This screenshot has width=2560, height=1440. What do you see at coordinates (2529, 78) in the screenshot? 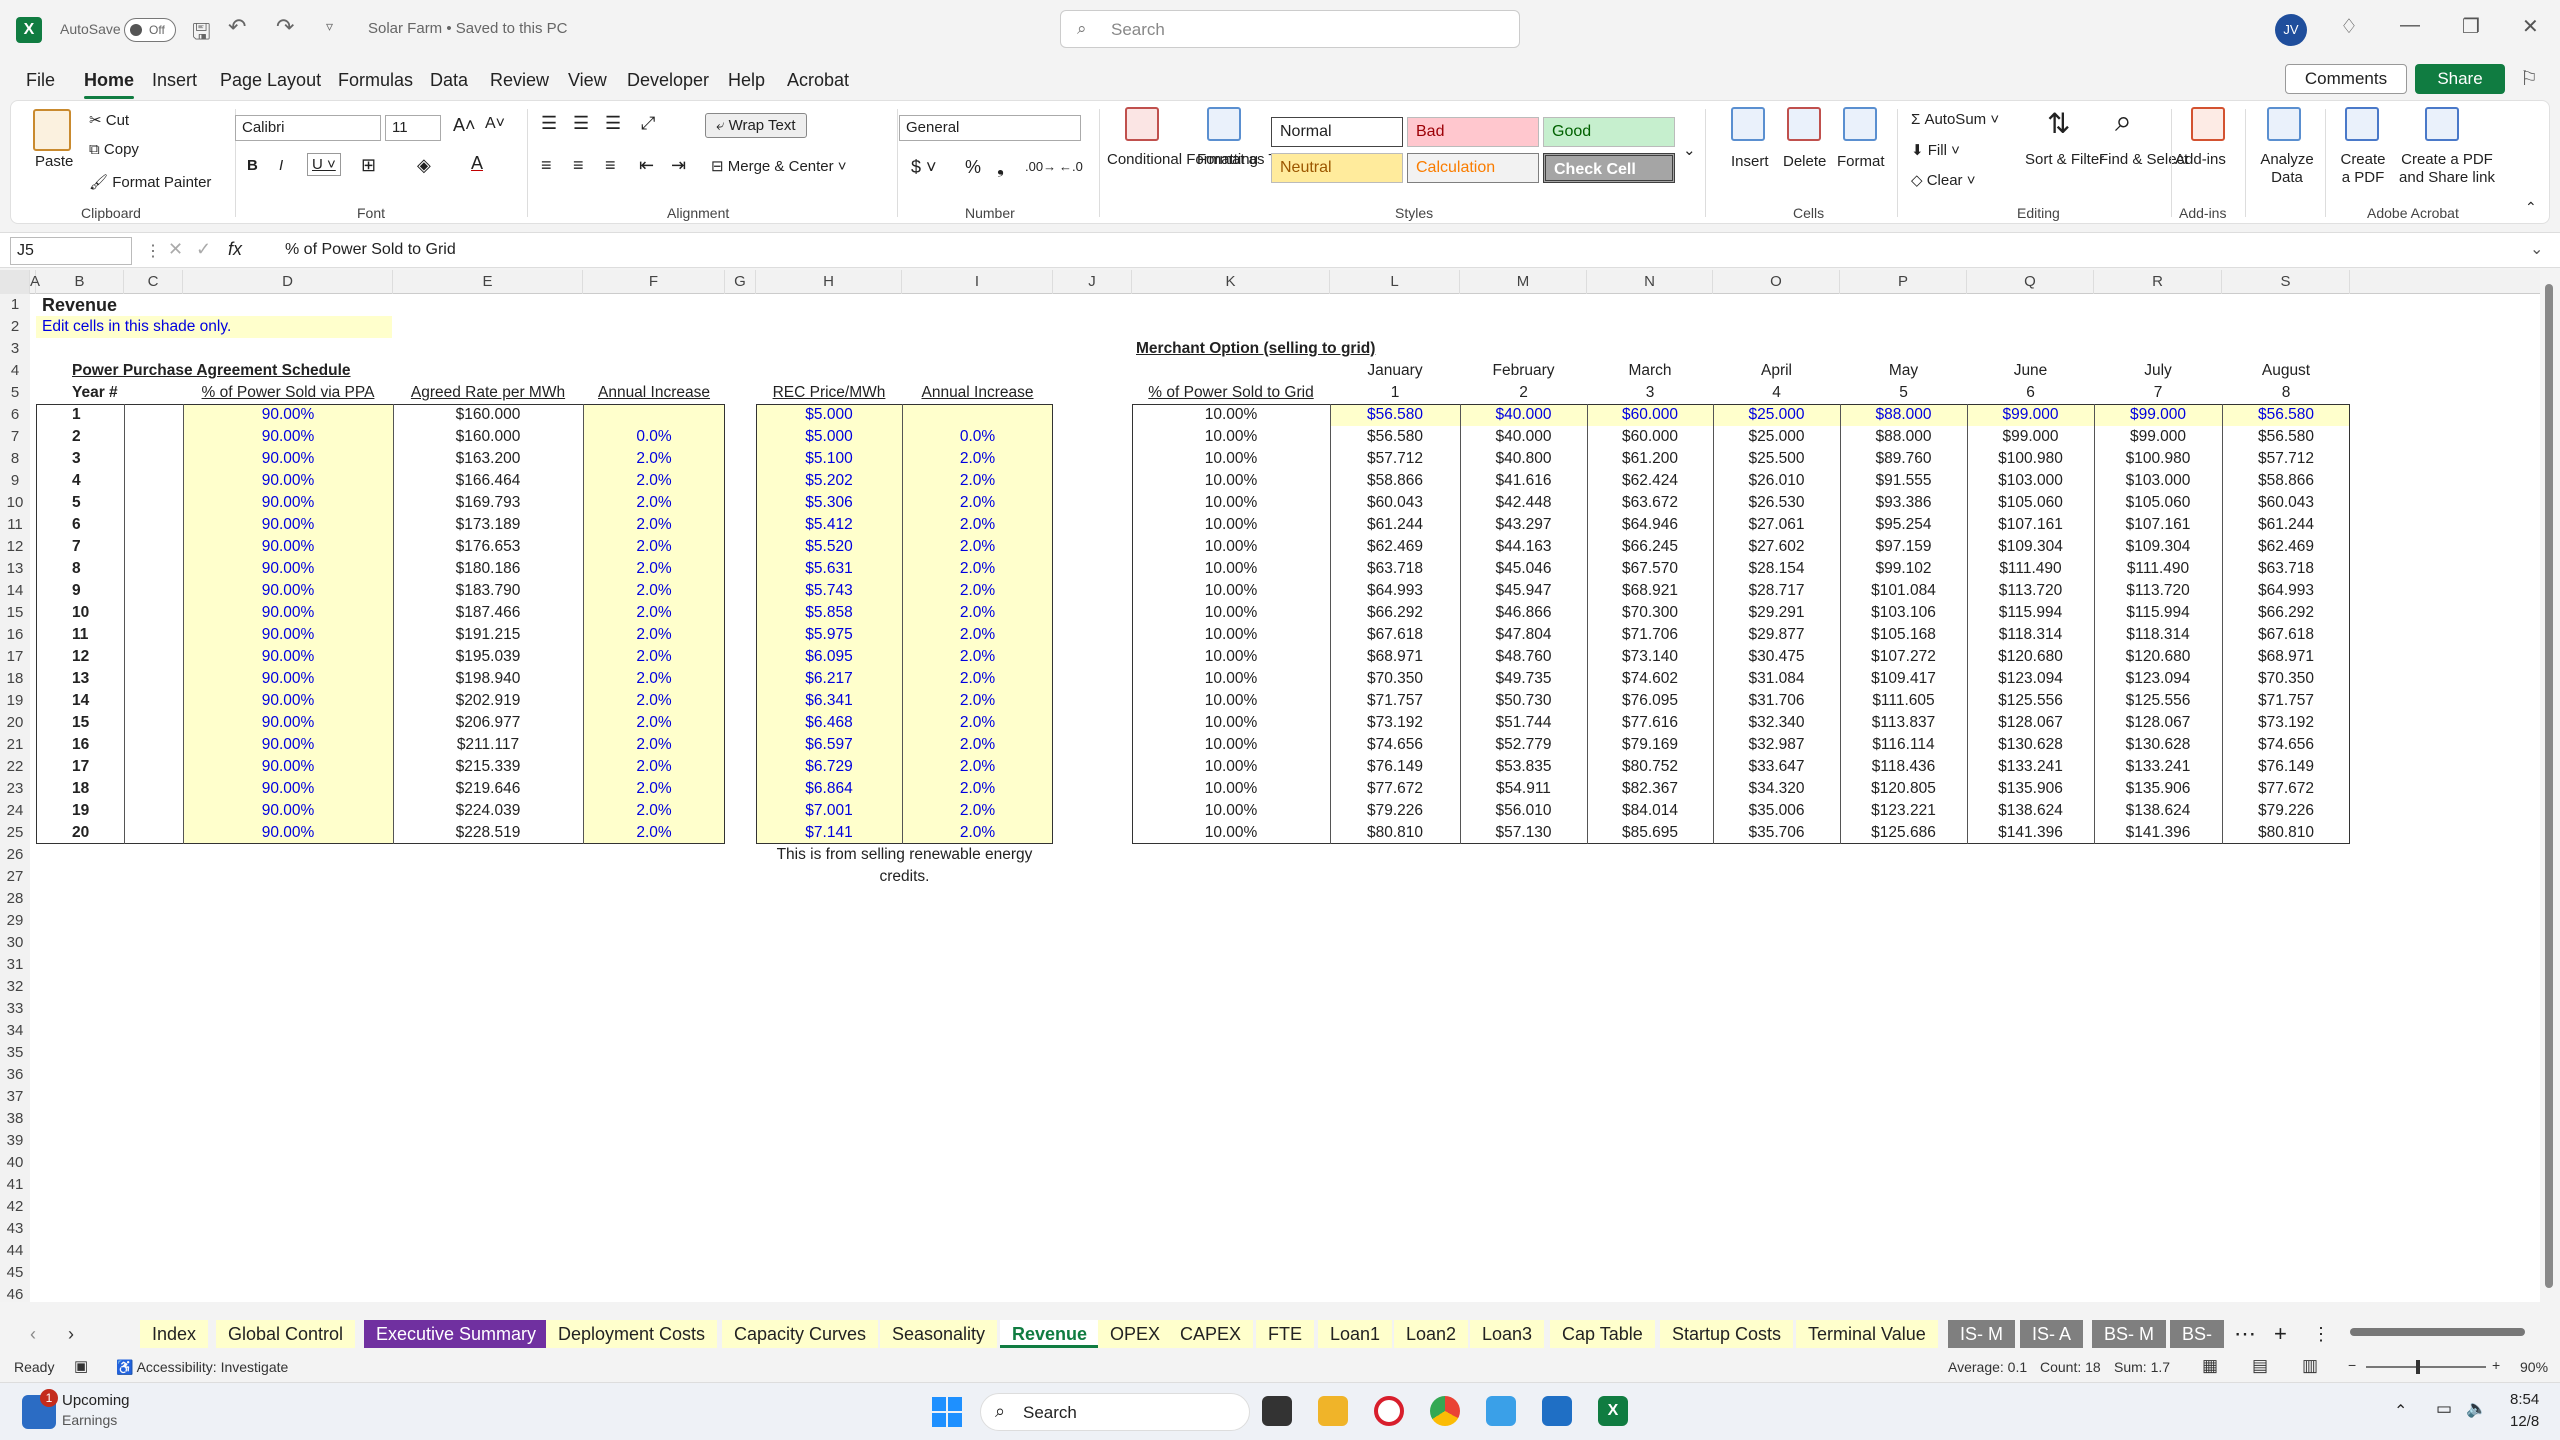
I see `feedback-icon: ⚐` at bounding box center [2529, 78].